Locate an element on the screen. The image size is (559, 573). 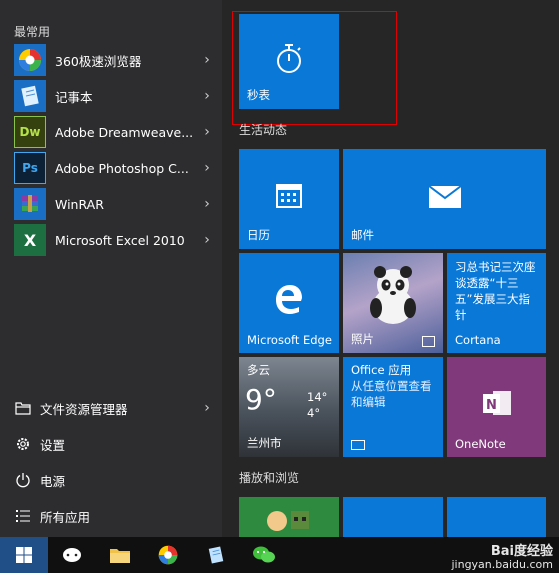
office-description: 从任意位置查看和编辑 is located at coordinates (391, 394).